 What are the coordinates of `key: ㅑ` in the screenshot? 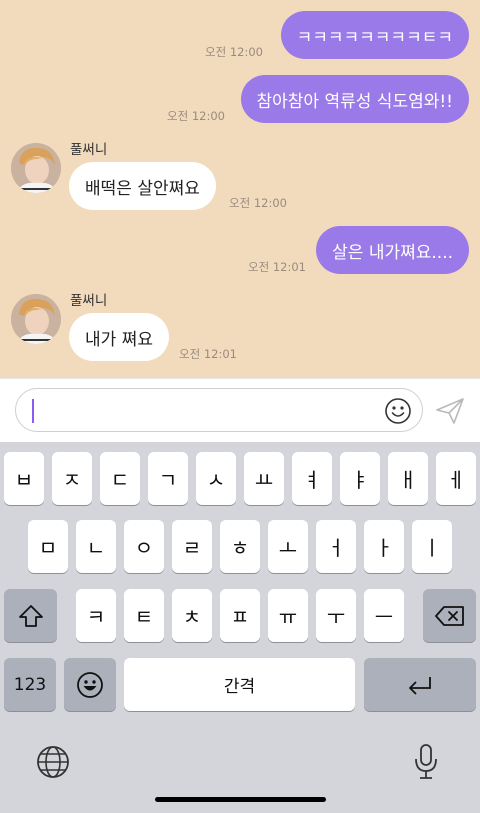 It's located at (360, 478).